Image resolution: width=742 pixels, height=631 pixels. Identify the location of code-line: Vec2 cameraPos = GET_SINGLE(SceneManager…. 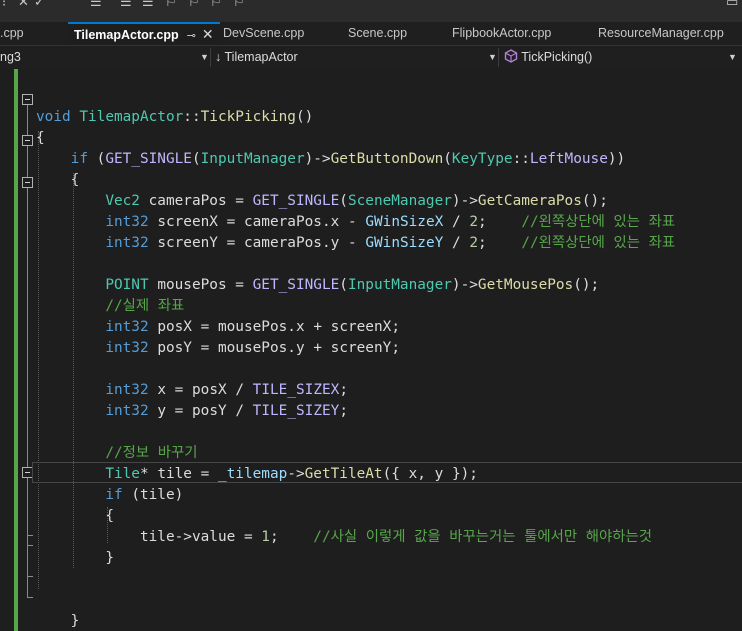
(322, 201).